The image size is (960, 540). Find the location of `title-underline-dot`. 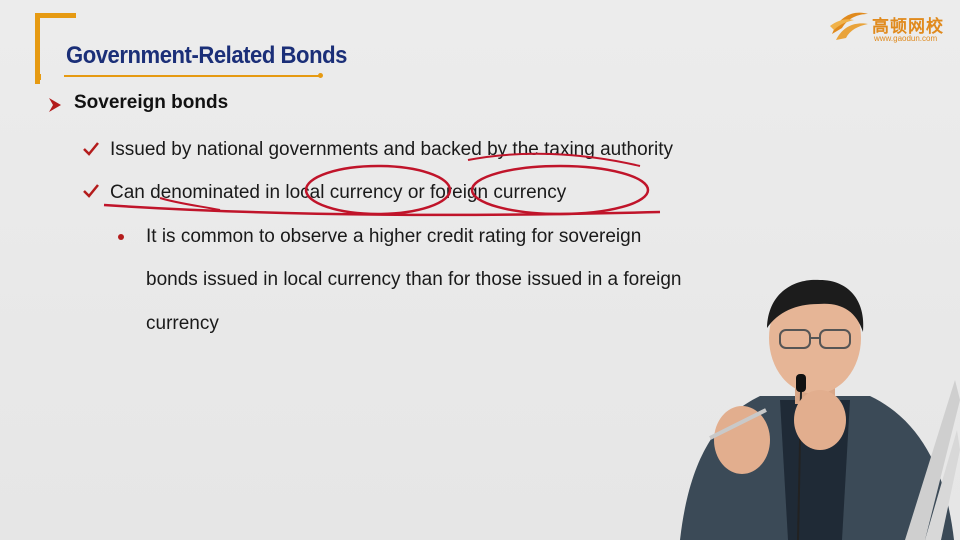

title-underline-dot is located at coordinates (320, 75).